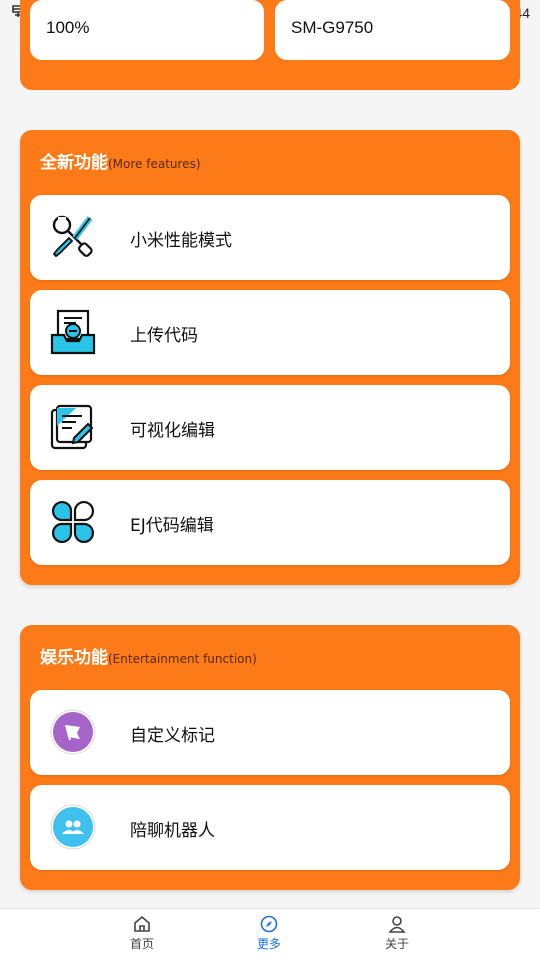  Describe the element at coordinates (270, 237) in the screenshot. I see `feature-item-xiaomi-performance: 小米性能模式` at that location.